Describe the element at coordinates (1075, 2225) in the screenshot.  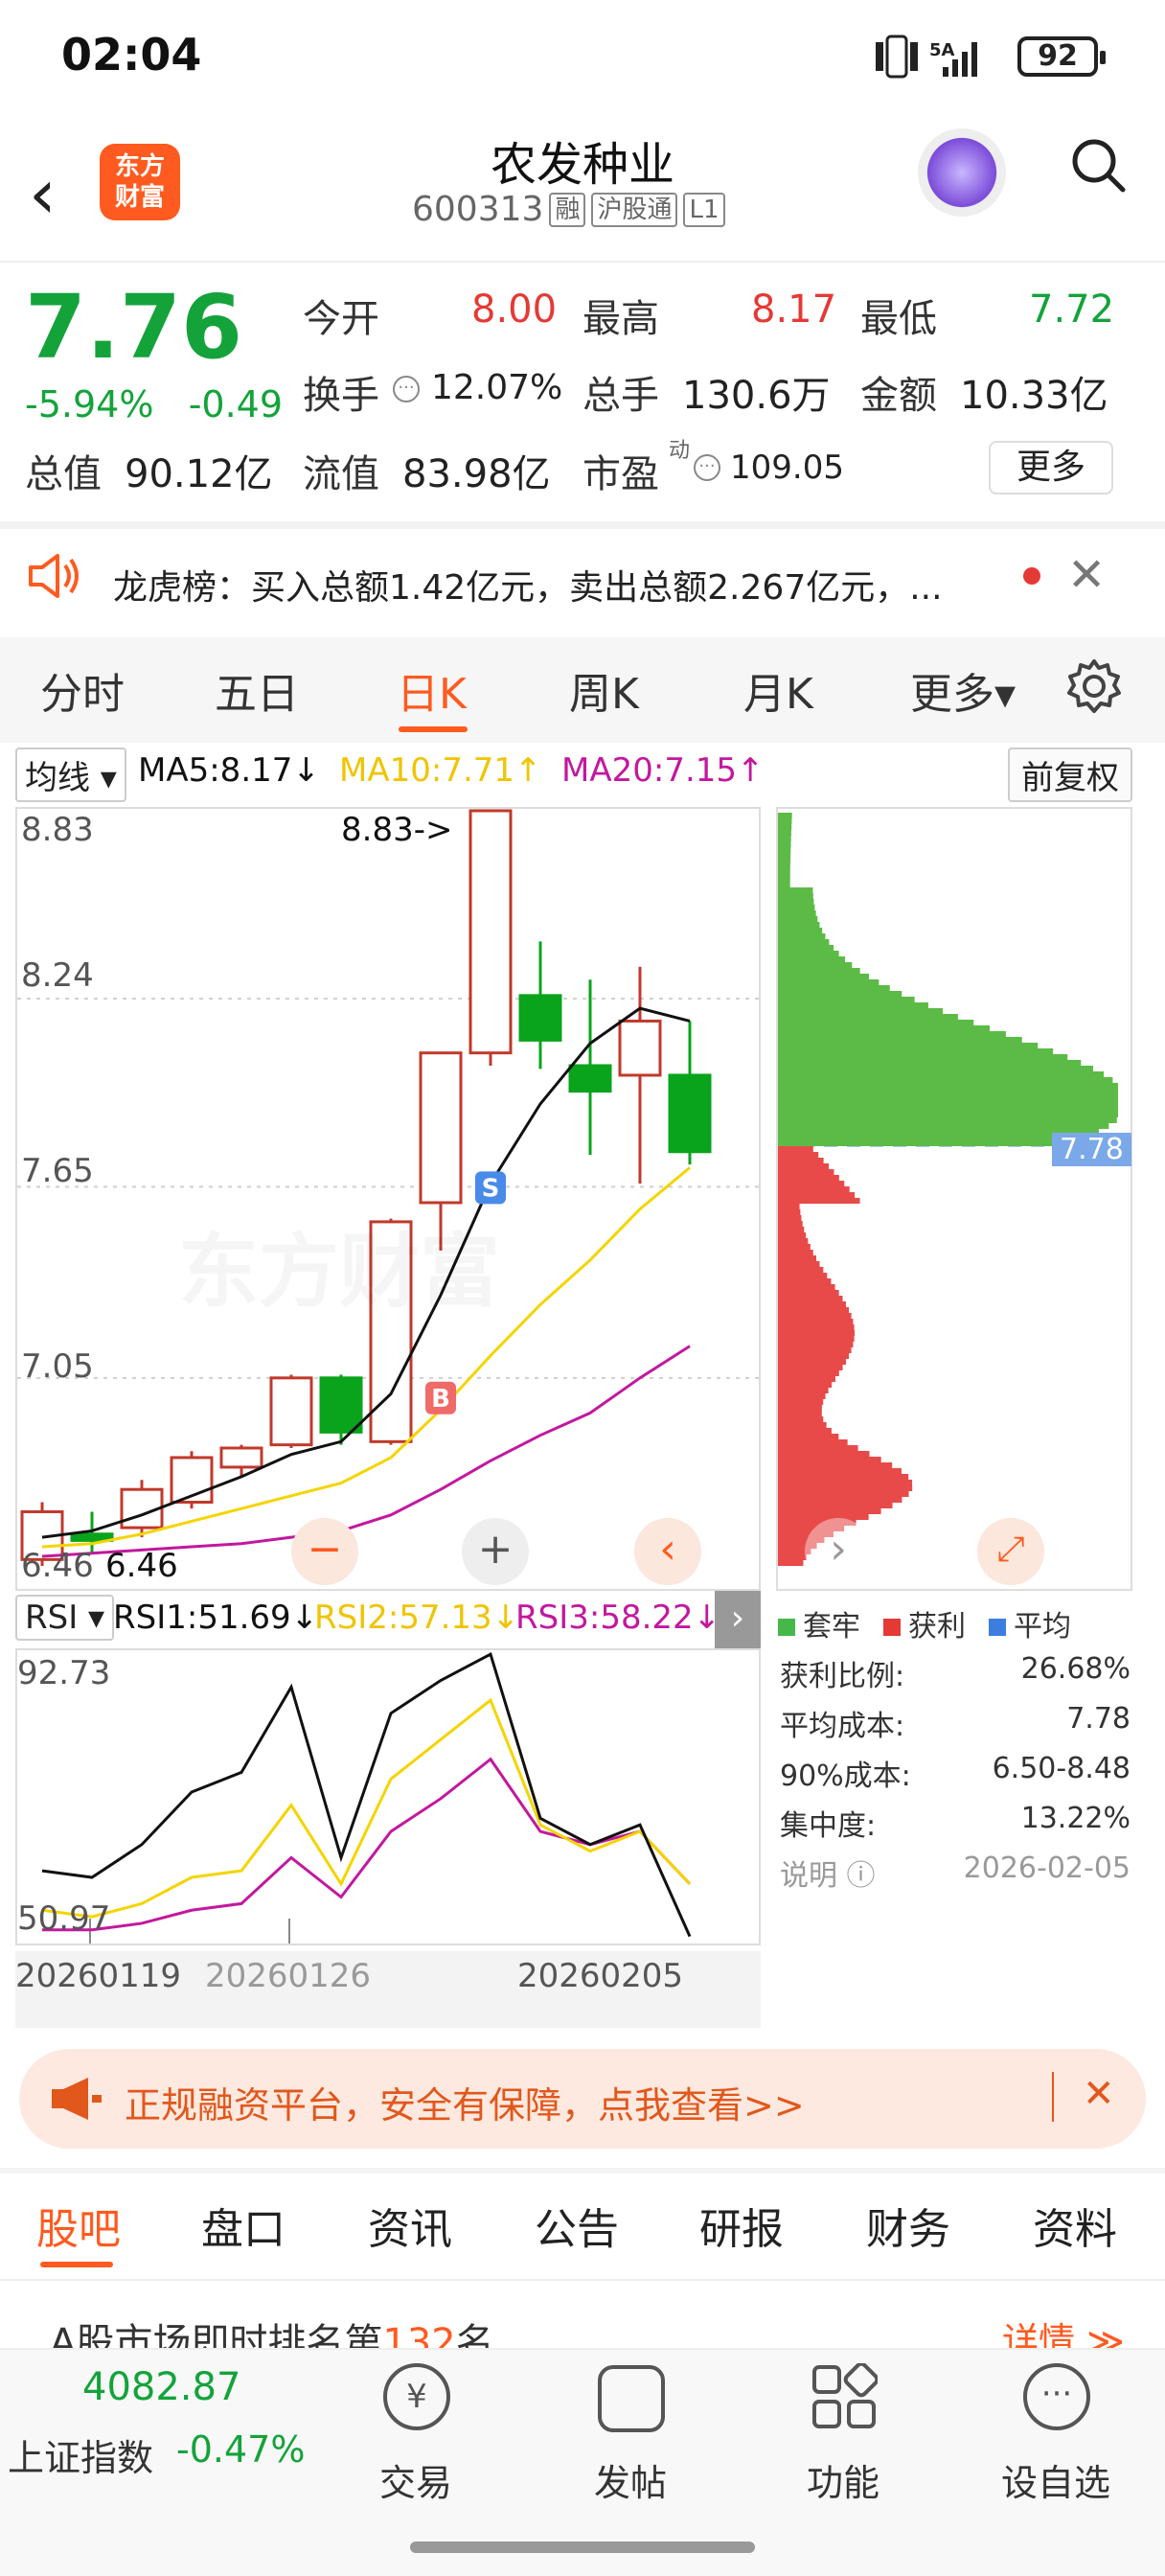
I see `tab-profile: 资料` at that location.